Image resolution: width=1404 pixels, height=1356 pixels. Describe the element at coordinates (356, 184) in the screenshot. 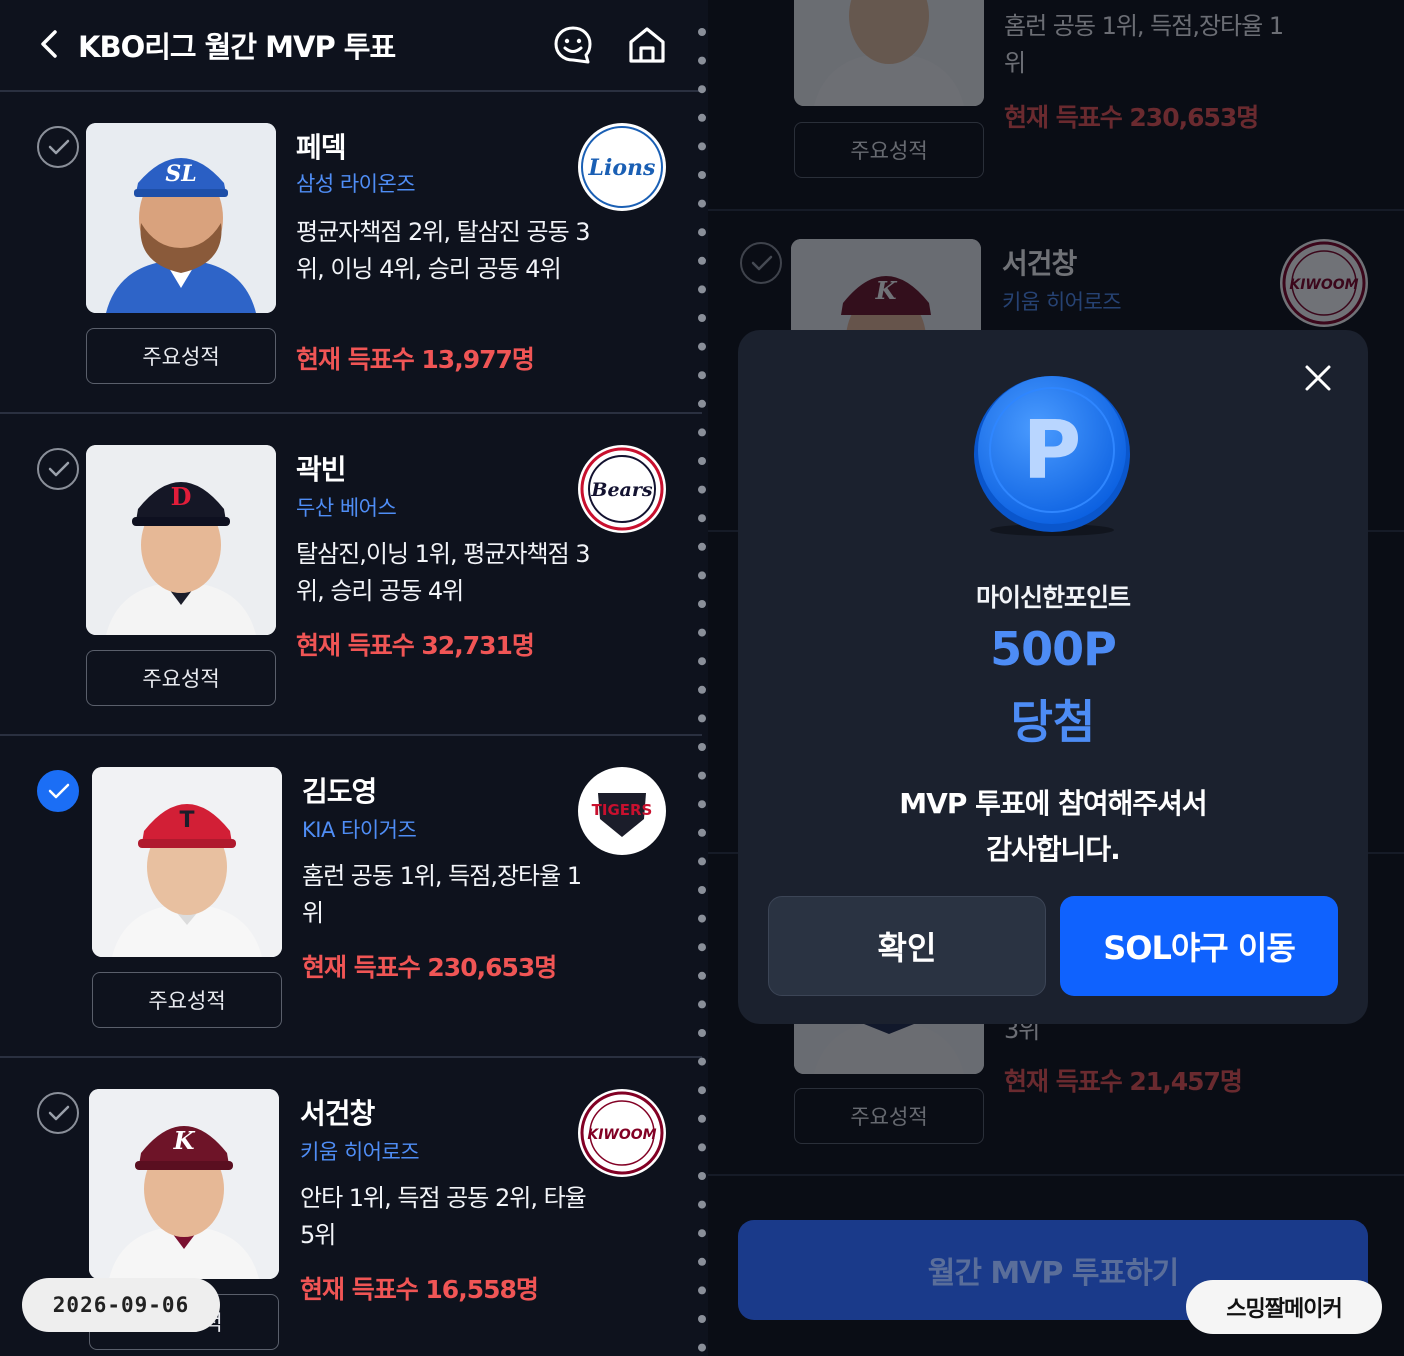

I see `team-name: 삼성 라이온즈` at that location.